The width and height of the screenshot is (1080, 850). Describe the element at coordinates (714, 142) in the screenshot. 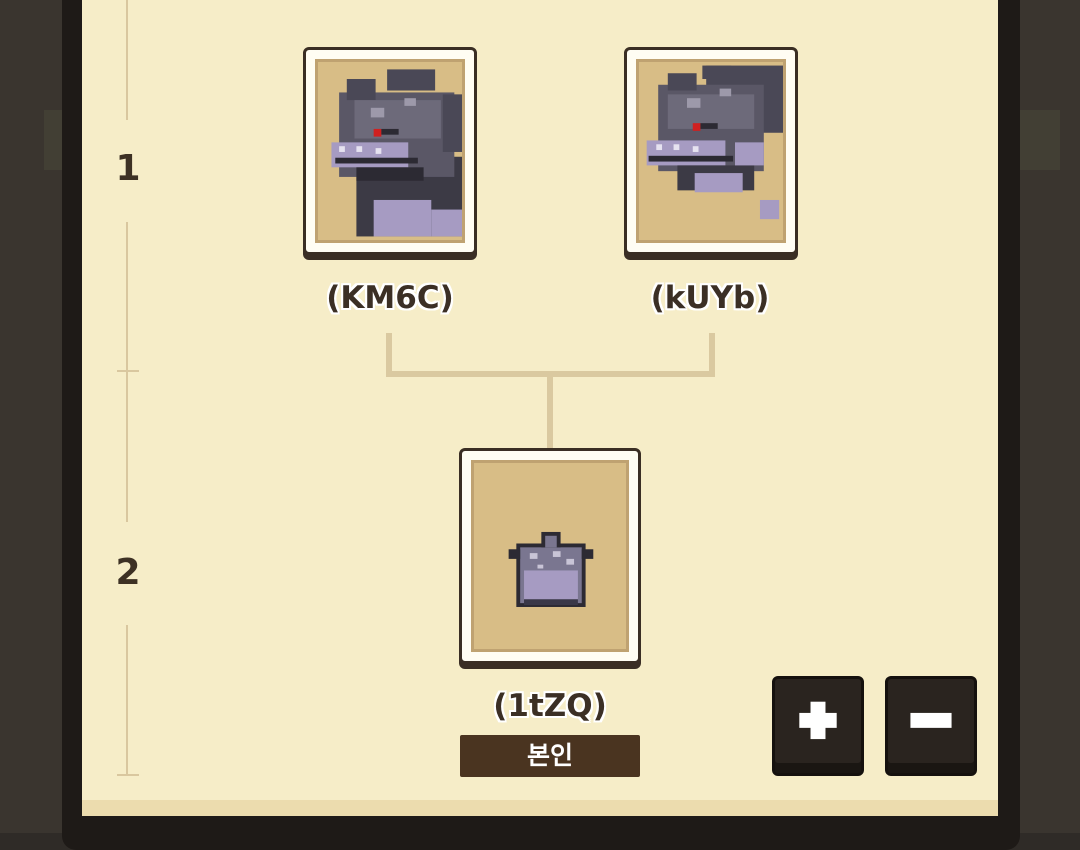

I see `grey-dragon-crouching-icon` at that location.